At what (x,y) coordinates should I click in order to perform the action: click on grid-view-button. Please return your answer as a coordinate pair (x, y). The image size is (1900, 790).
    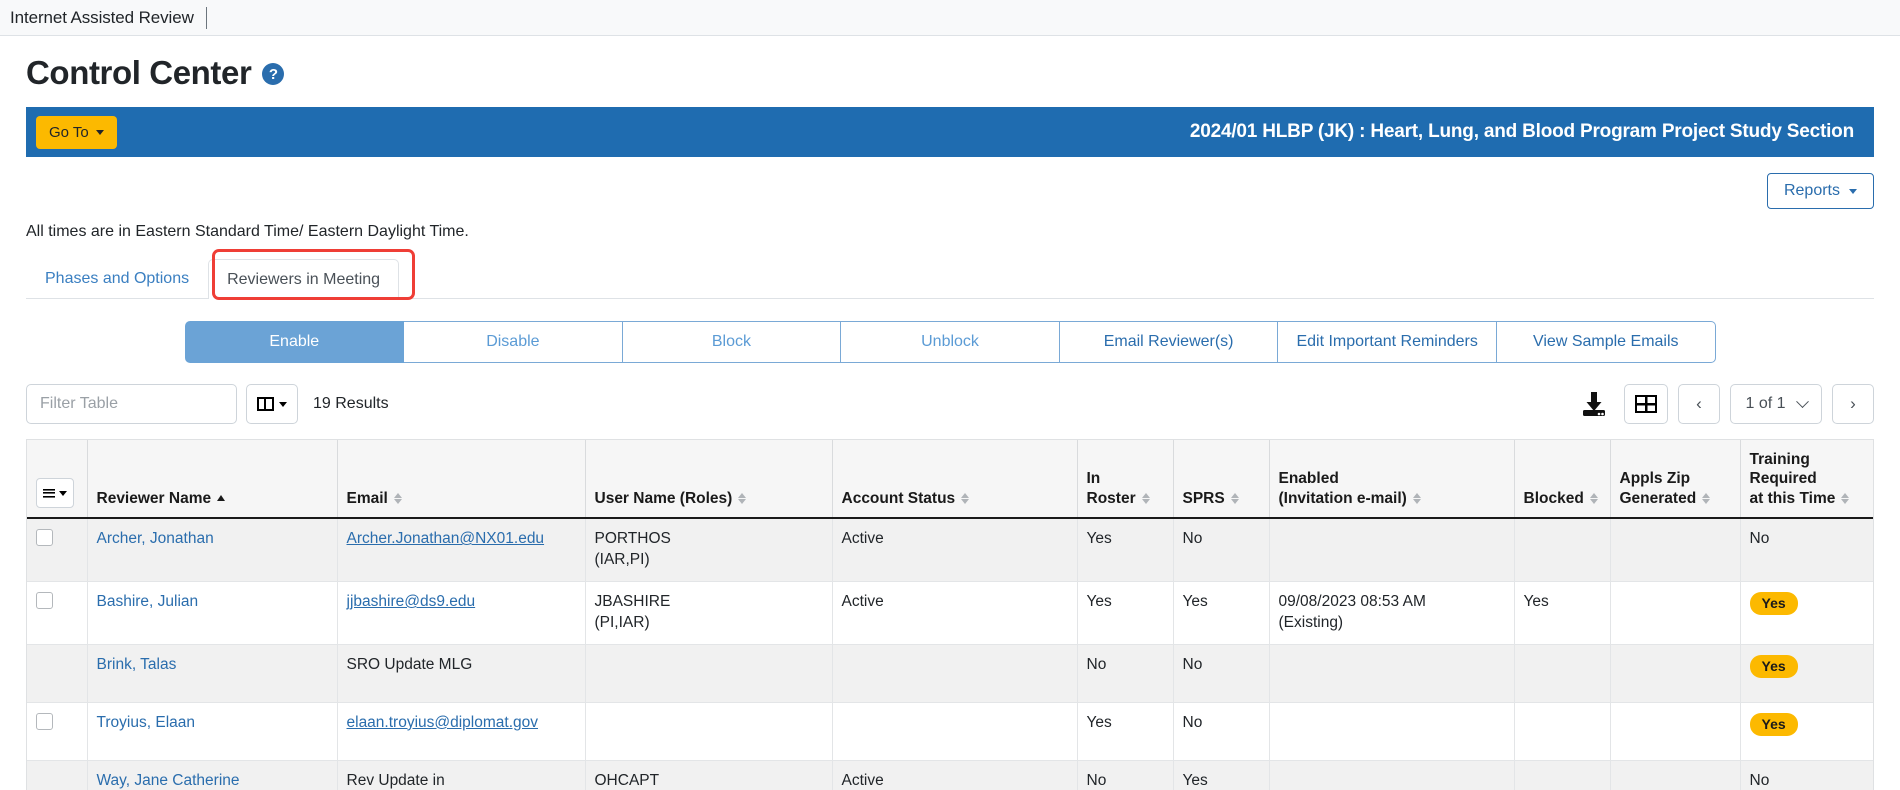
    Looking at the image, I should click on (1646, 404).